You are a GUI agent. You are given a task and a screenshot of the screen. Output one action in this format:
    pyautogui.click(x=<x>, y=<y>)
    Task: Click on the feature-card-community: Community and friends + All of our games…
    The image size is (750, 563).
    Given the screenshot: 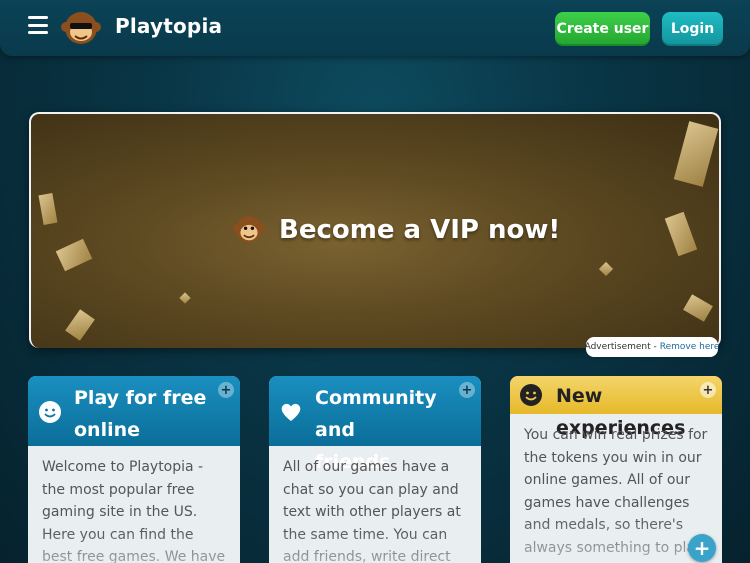 What is the action you would take?
    pyautogui.click(x=375, y=469)
    